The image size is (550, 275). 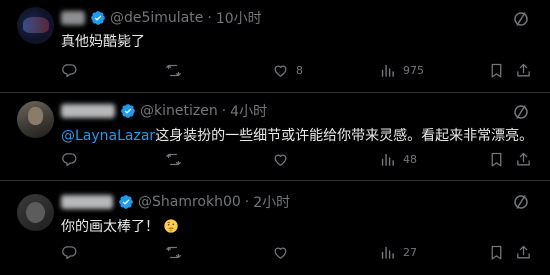 What do you see at coordinates (156, 18) in the screenshot?
I see `user-handle: @de5imulate` at bounding box center [156, 18].